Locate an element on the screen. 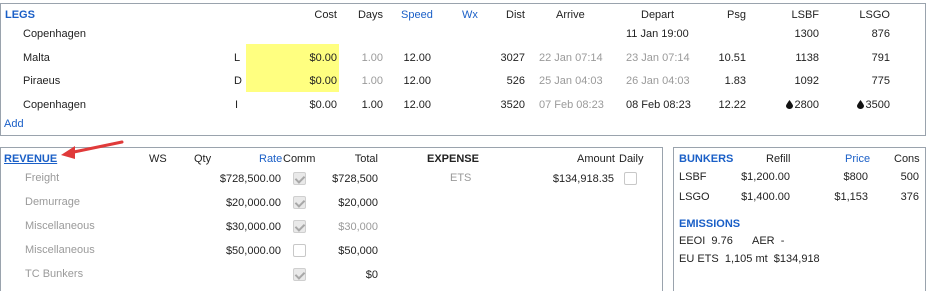  leg-dist: 526 is located at coordinates (515, 81).